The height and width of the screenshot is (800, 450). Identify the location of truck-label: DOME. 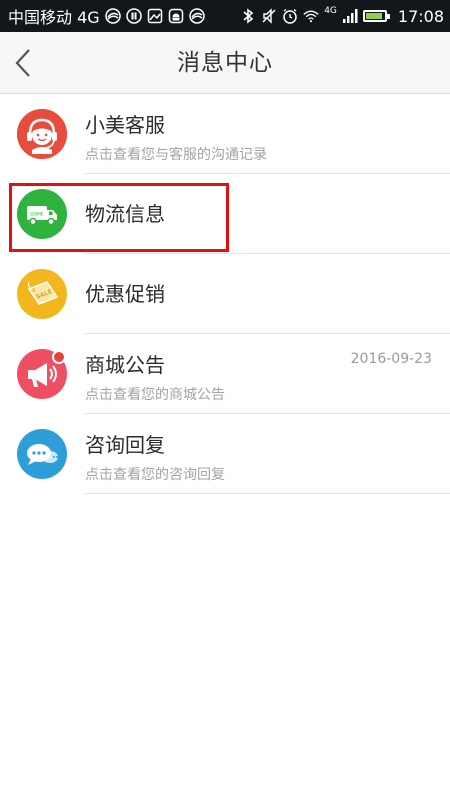
(37, 215).